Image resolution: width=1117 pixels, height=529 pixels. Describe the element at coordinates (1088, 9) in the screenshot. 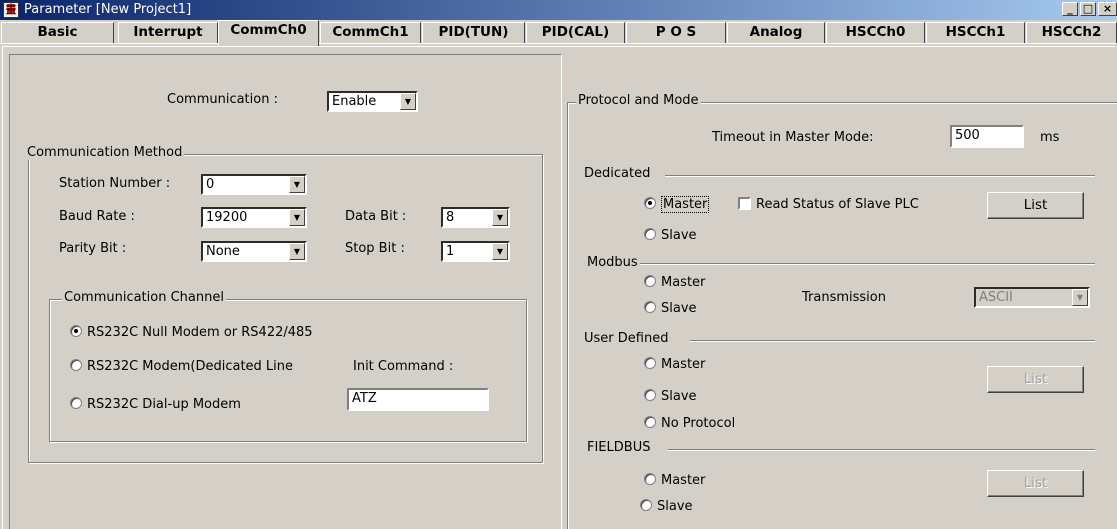

I see `maximize-button: □` at that location.